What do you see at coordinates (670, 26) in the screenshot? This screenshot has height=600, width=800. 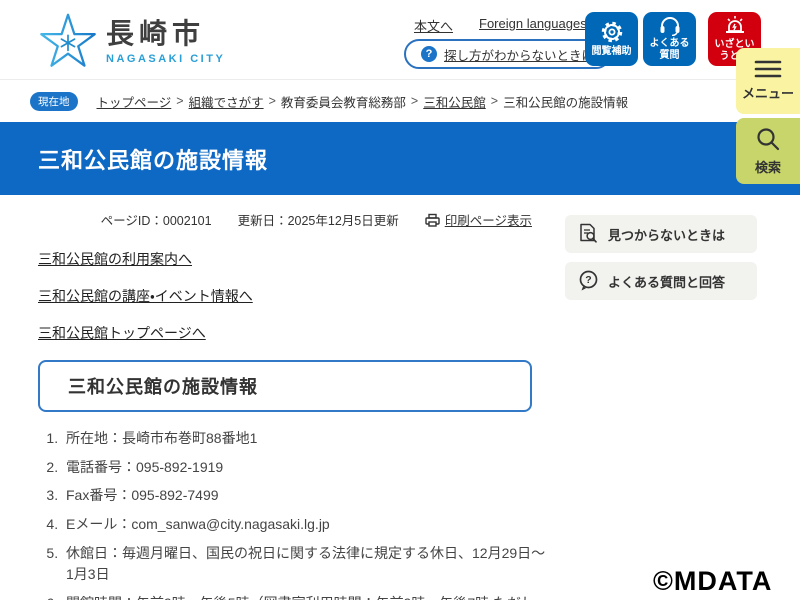 I see `headset-icon` at bounding box center [670, 26].